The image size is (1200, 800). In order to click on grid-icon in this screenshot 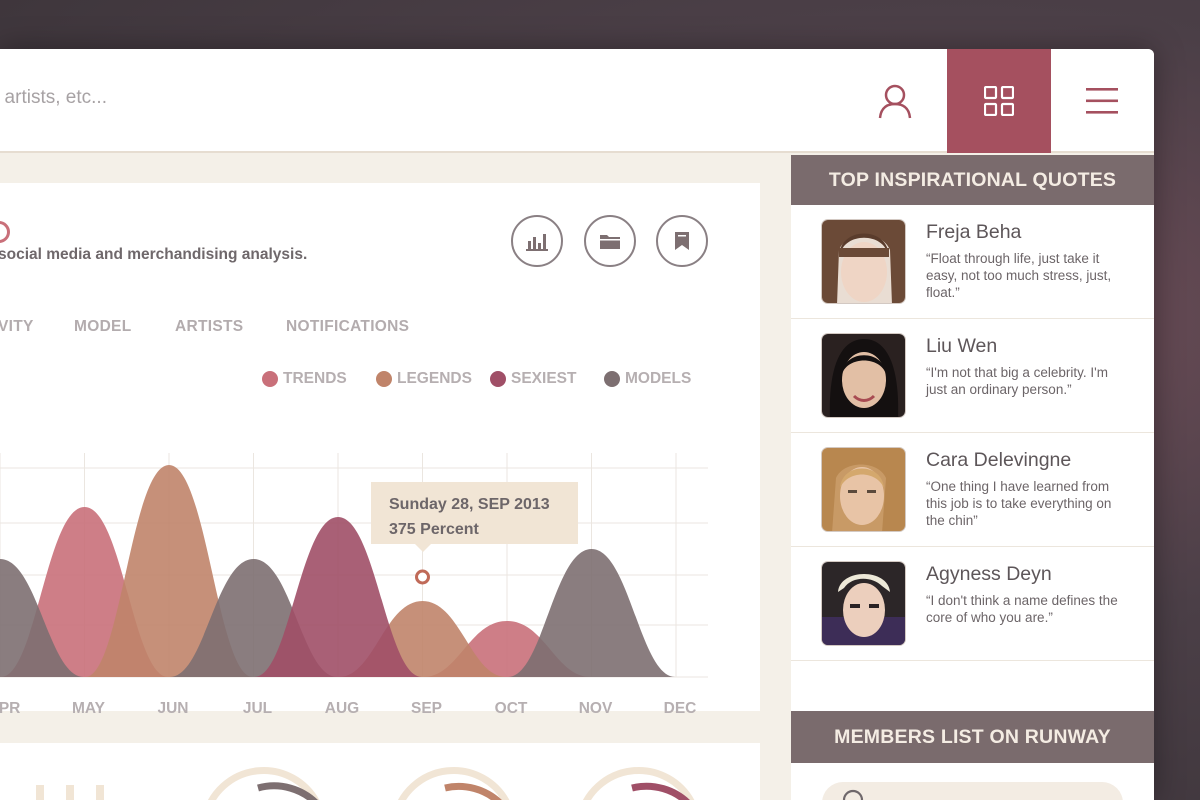, I will do `click(999, 101)`.